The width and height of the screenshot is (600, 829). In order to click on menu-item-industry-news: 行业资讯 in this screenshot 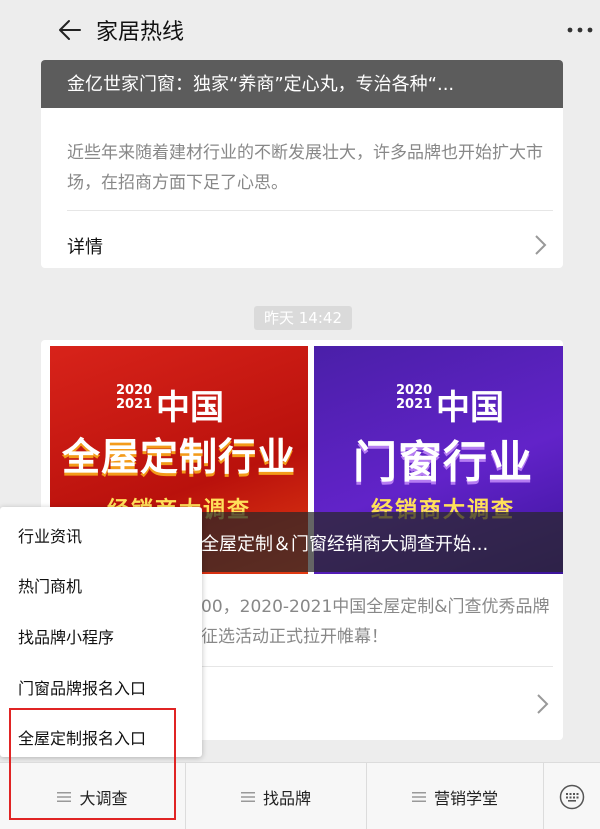, I will do `click(50, 535)`.